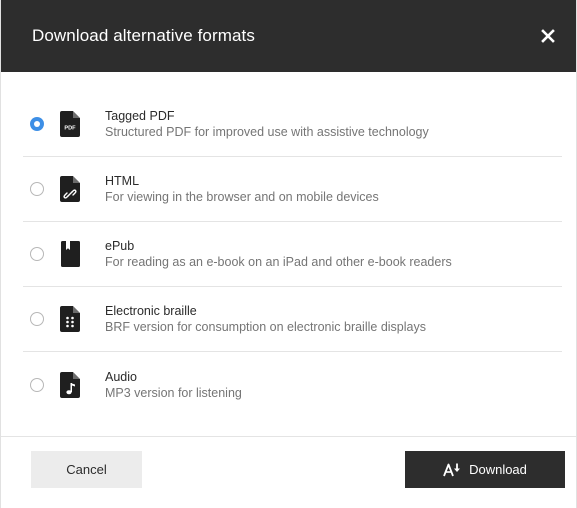 Image resolution: width=577 pixels, height=508 pixels. What do you see at coordinates (37, 254) in the screenshot?
I see `radio-epub` at bounding box center [37, 254].